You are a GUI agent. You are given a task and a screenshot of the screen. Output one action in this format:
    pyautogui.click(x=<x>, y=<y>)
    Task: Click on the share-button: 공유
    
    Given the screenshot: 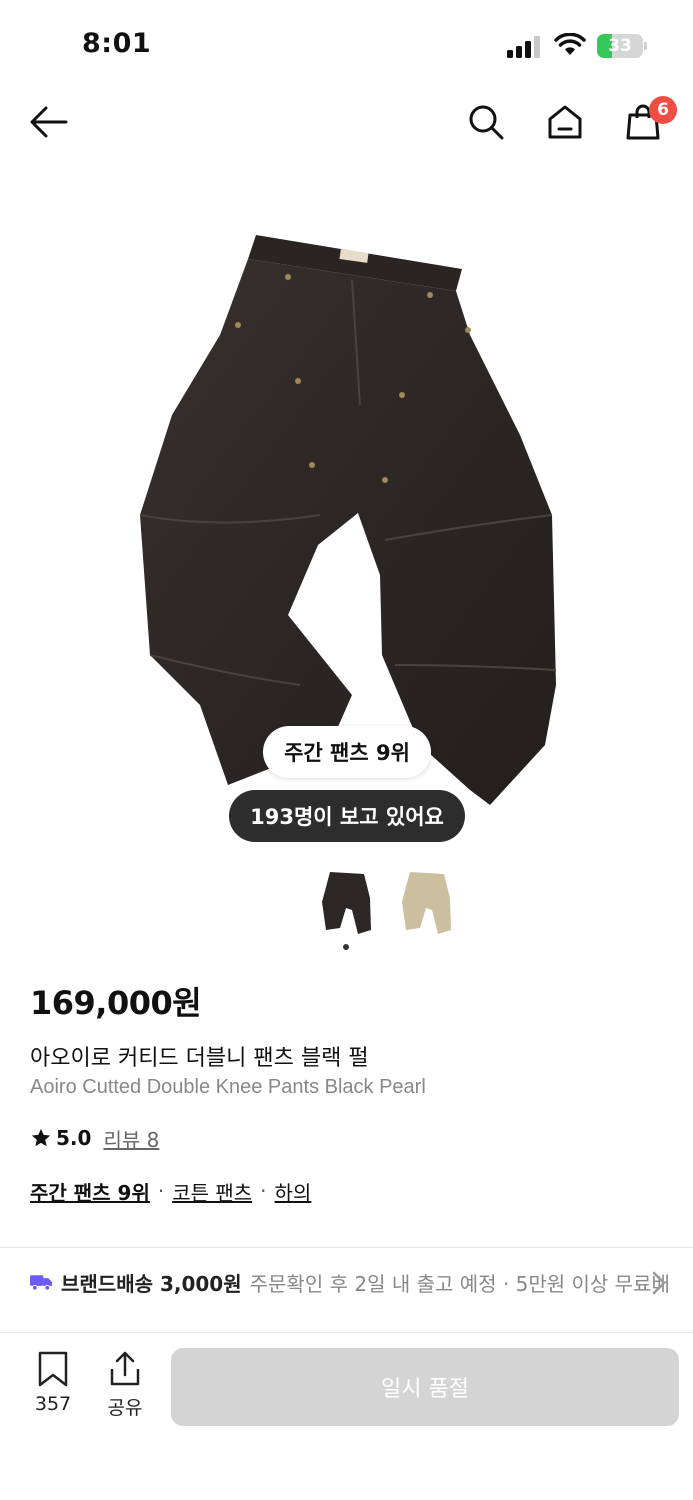 What is the action you would take?
    pyautogui.click(x=125, y=1387)
    